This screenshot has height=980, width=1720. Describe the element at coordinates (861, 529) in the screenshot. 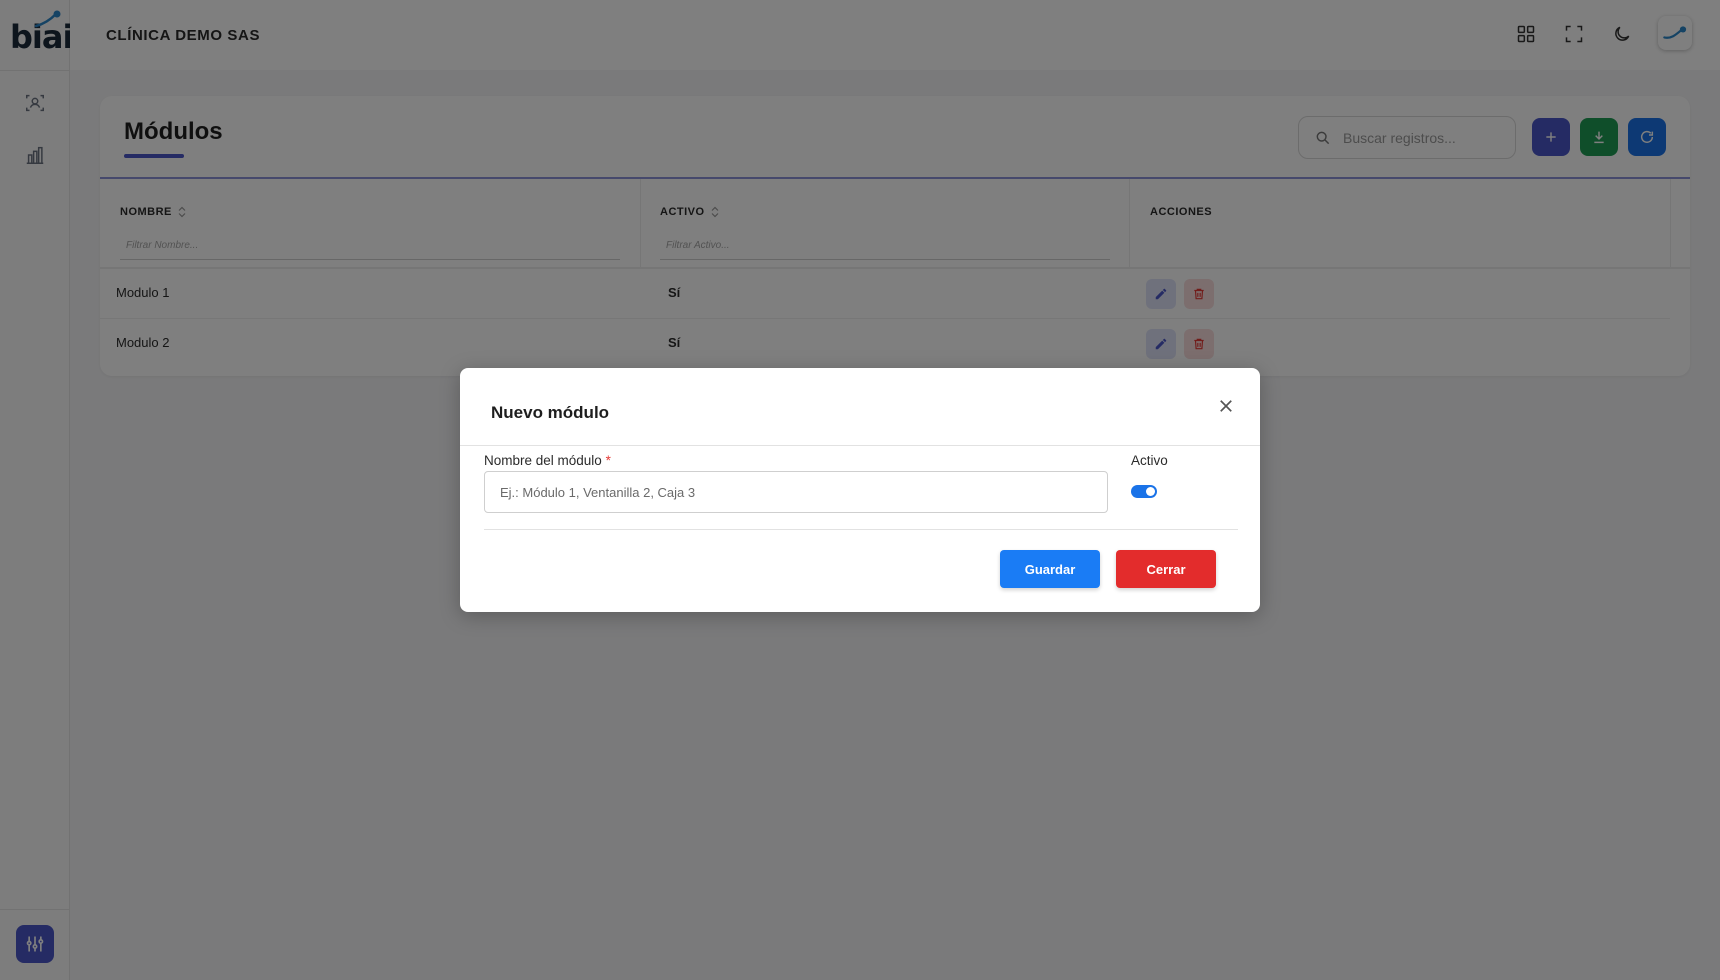

I see `modal-footer-divider` at that location.